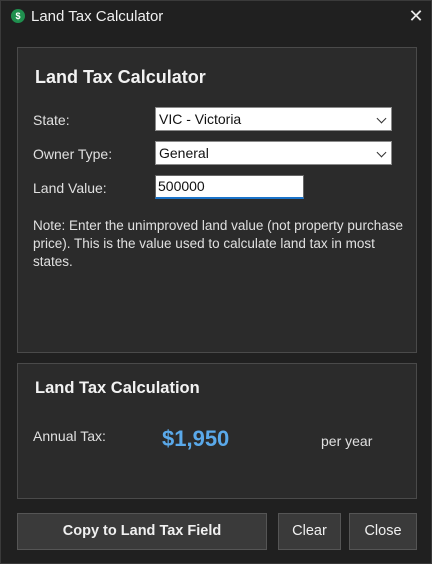 The height and width of the screenshot is (564, 432). What do you see at coordinates (416, 16) in the screenshot?
I see `close-icon: ✕` at bounding box center [416, 16].